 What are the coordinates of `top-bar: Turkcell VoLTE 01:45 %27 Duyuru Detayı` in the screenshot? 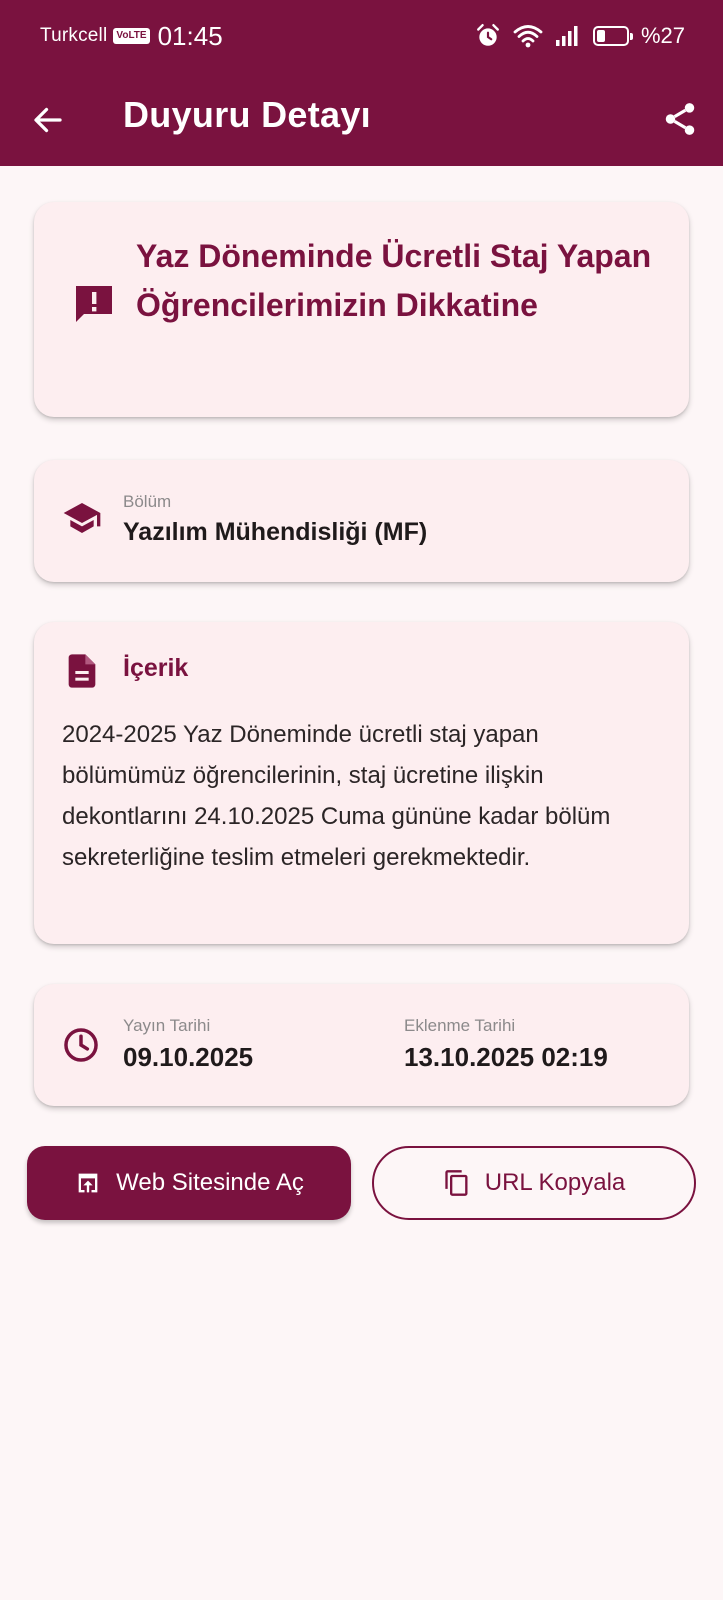 It's located at (361, 83).